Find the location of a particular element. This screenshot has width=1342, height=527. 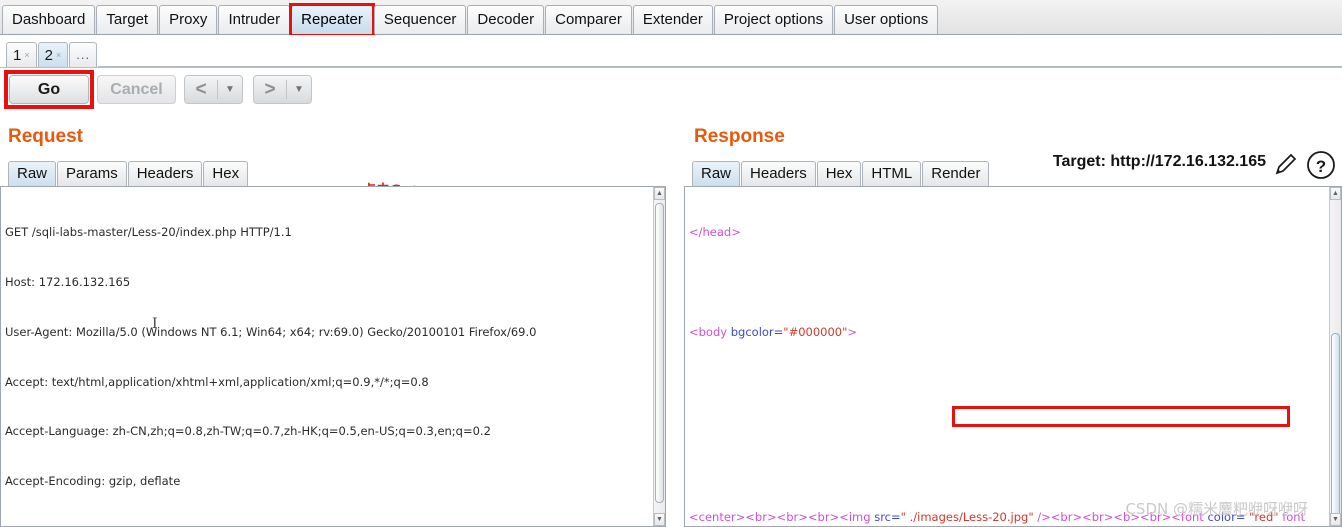

tab-label: Repeater is located at coordinates (332, 19).